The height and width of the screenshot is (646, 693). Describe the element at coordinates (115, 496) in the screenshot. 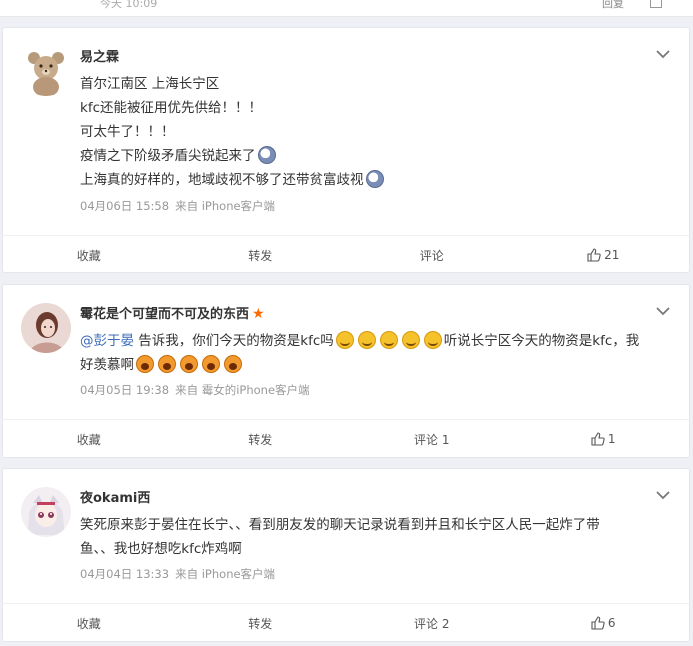

I see `author-name: 夜okami西` at that location.